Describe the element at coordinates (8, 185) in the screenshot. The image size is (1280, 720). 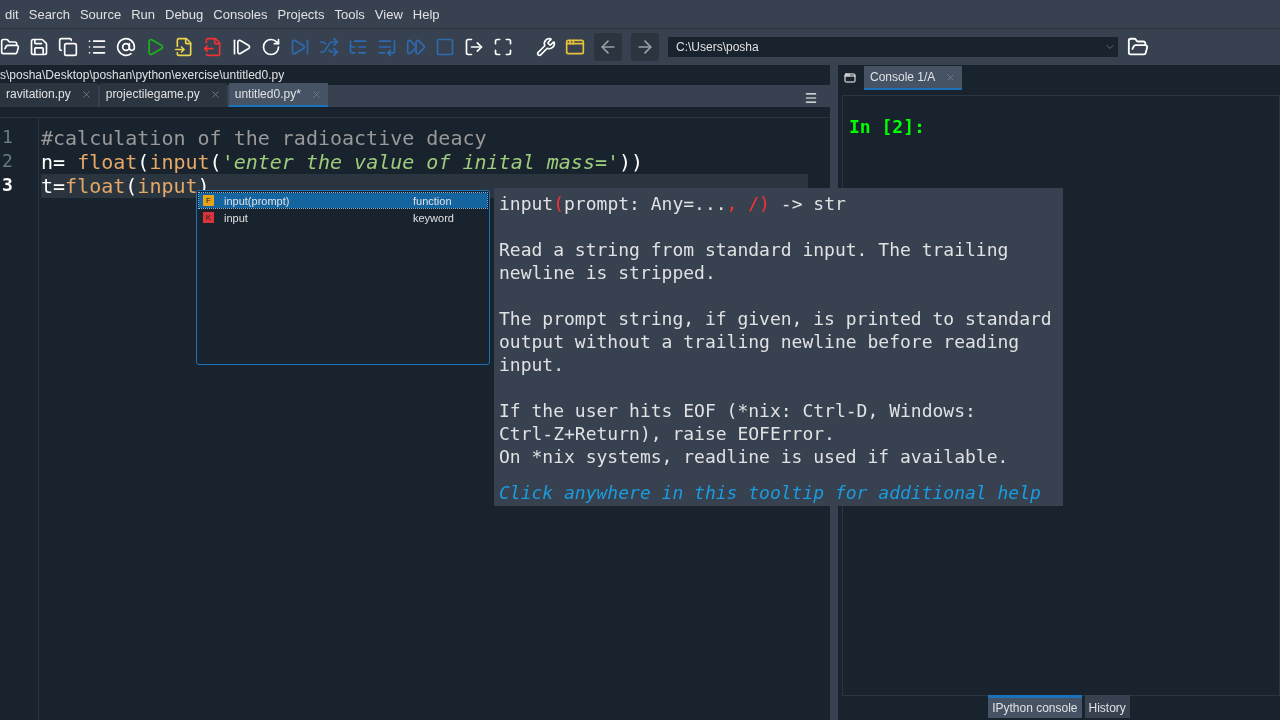
I see `line-number: 3` at that location.